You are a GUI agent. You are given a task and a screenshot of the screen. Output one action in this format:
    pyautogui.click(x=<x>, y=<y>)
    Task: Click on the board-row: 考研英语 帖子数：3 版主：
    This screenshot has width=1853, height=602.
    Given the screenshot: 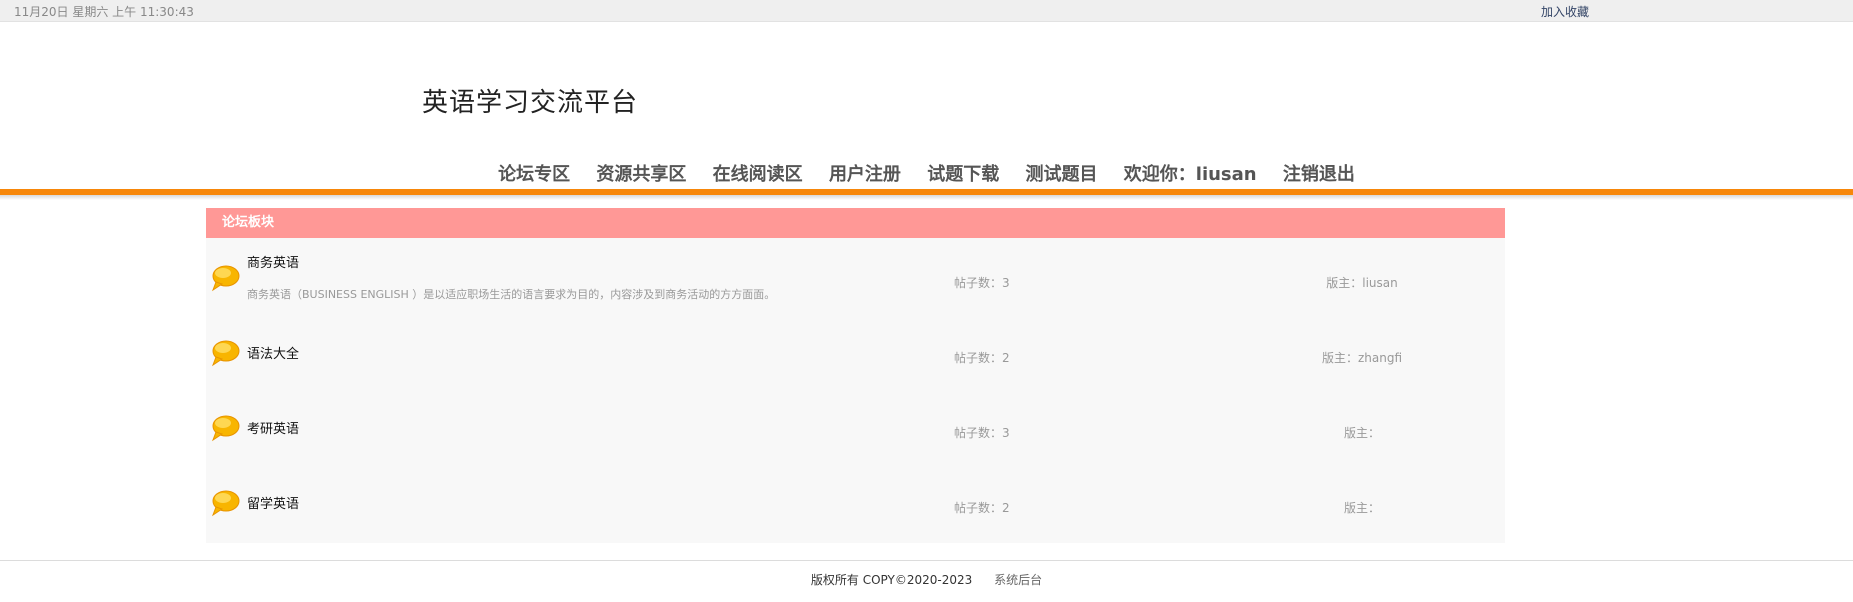 What is the action you would take?
    pyautogui.click(x=855, y=425)
    